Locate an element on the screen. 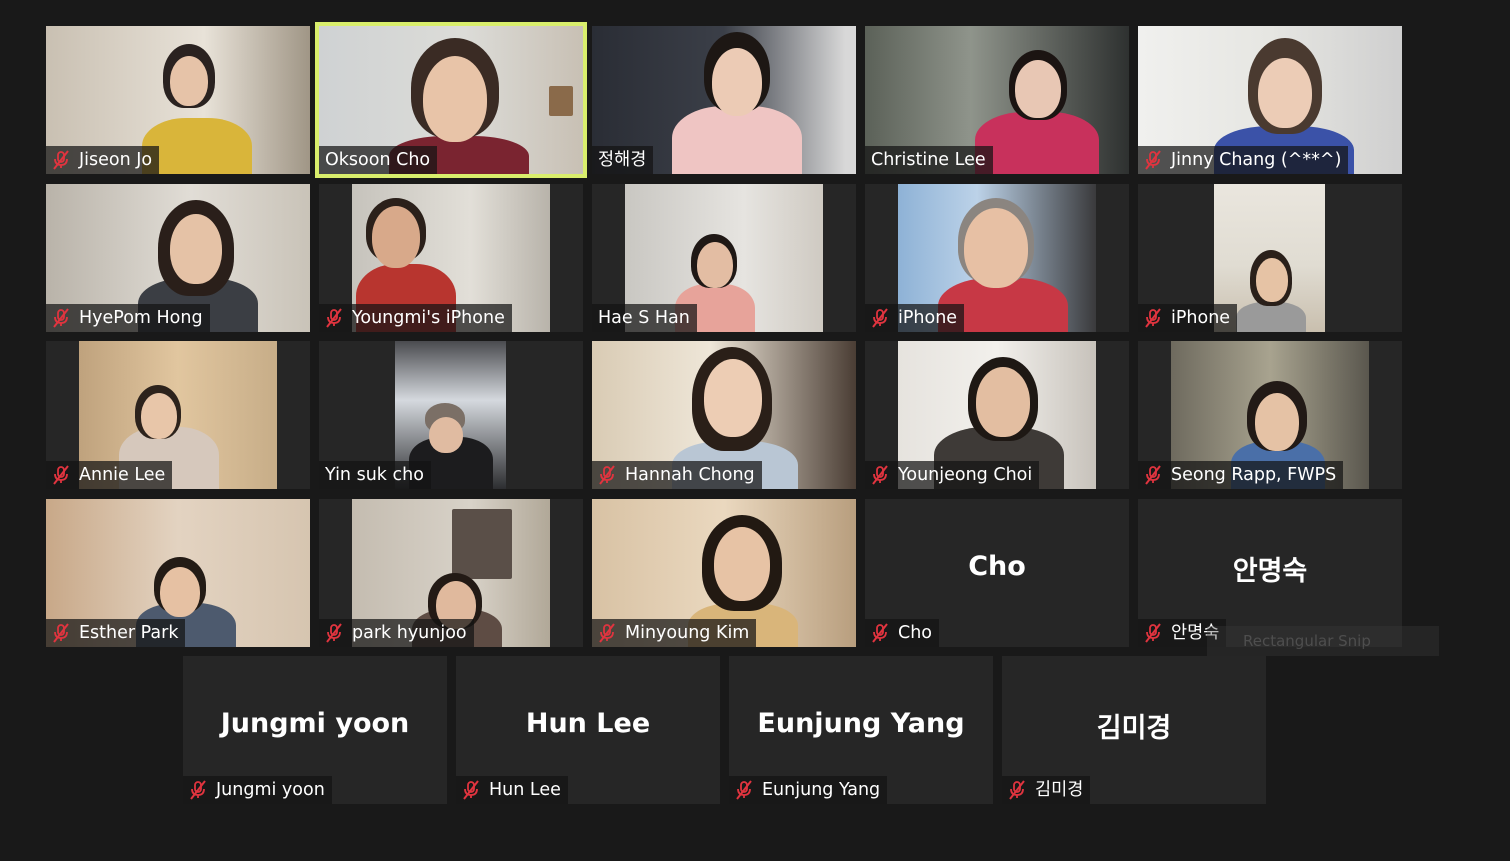  participant-display-name: 안명숙 is located at coordinates (1270, 571).